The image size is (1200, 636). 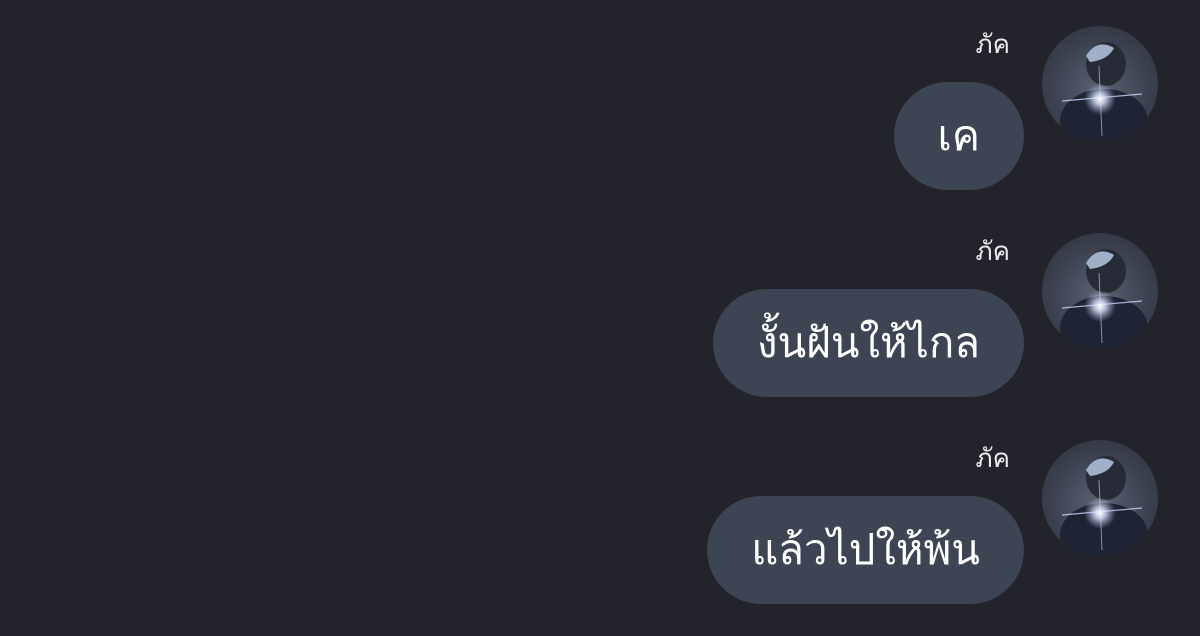 What do you see at coordinates (868, 343) in the screenshot?
I see `message-bubble: งั้นฝันให้ไกล` at bounding box center [868, 343].